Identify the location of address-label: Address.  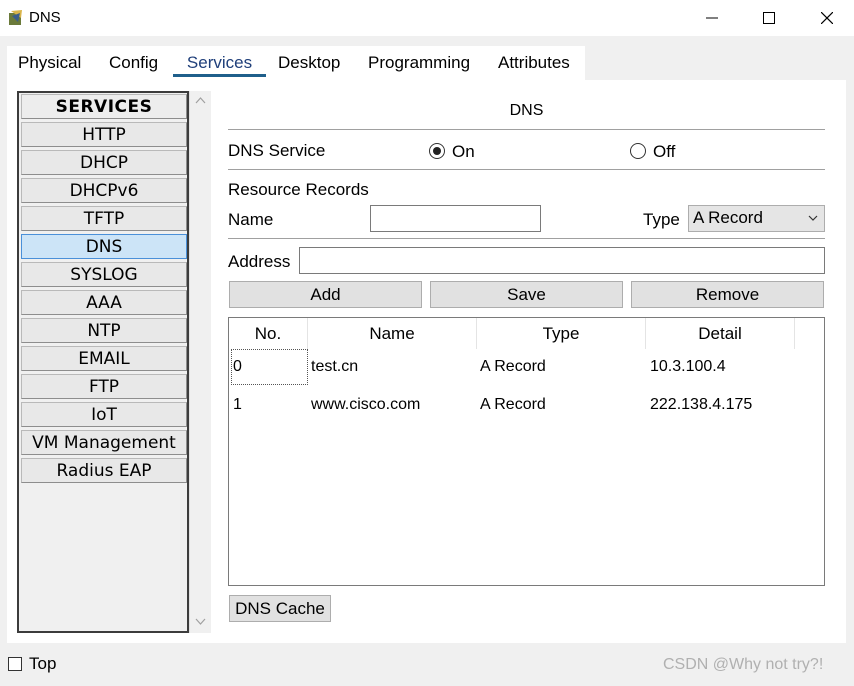
(259, 261).